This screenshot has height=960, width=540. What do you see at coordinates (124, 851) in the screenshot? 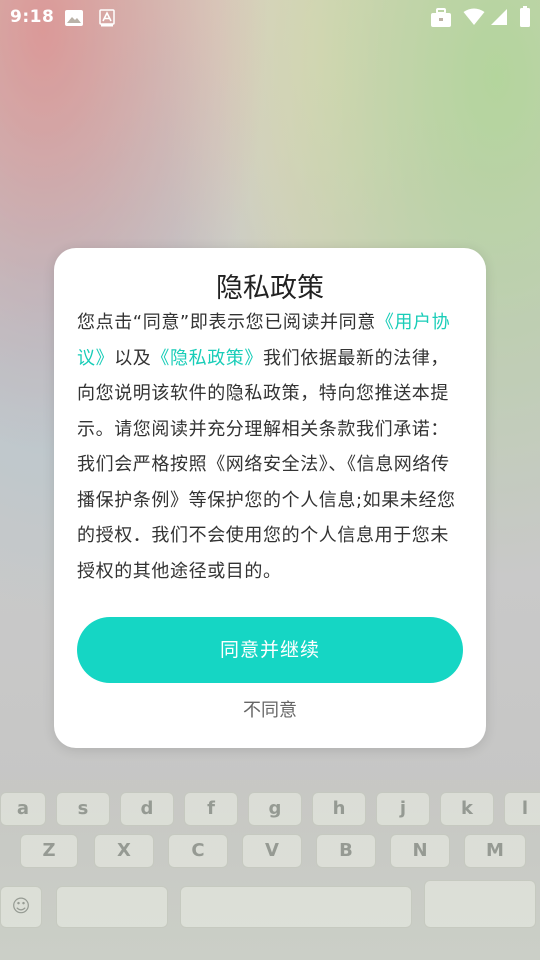
I see `background-key: X` at bounding box center [124, 851].